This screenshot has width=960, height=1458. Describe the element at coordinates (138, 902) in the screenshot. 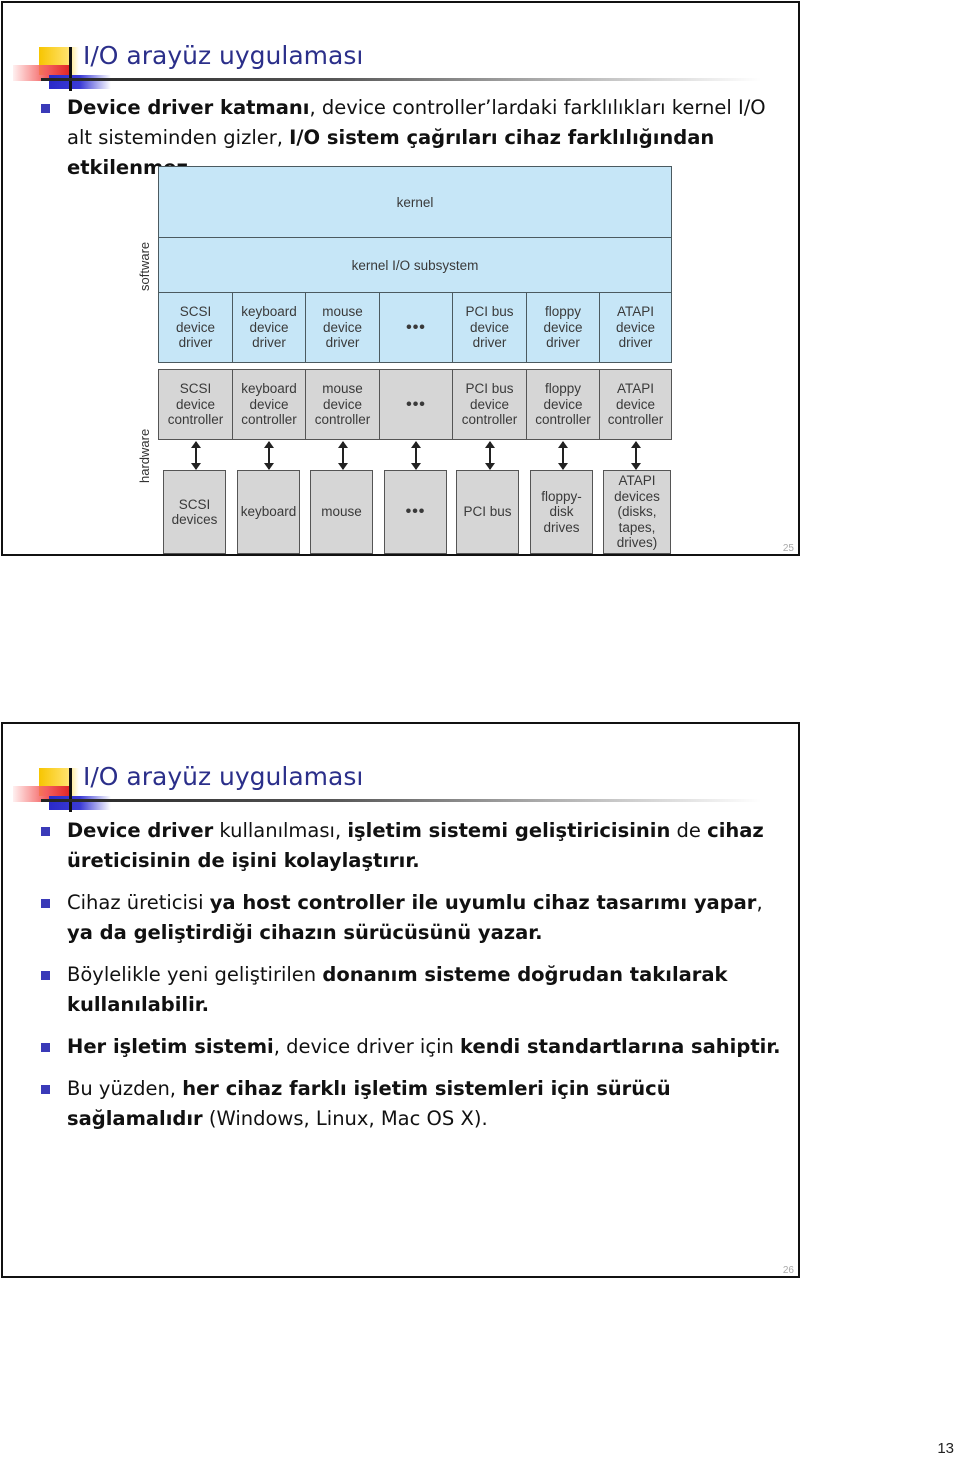

I see `text: Cihaz üreticisi` at that location.